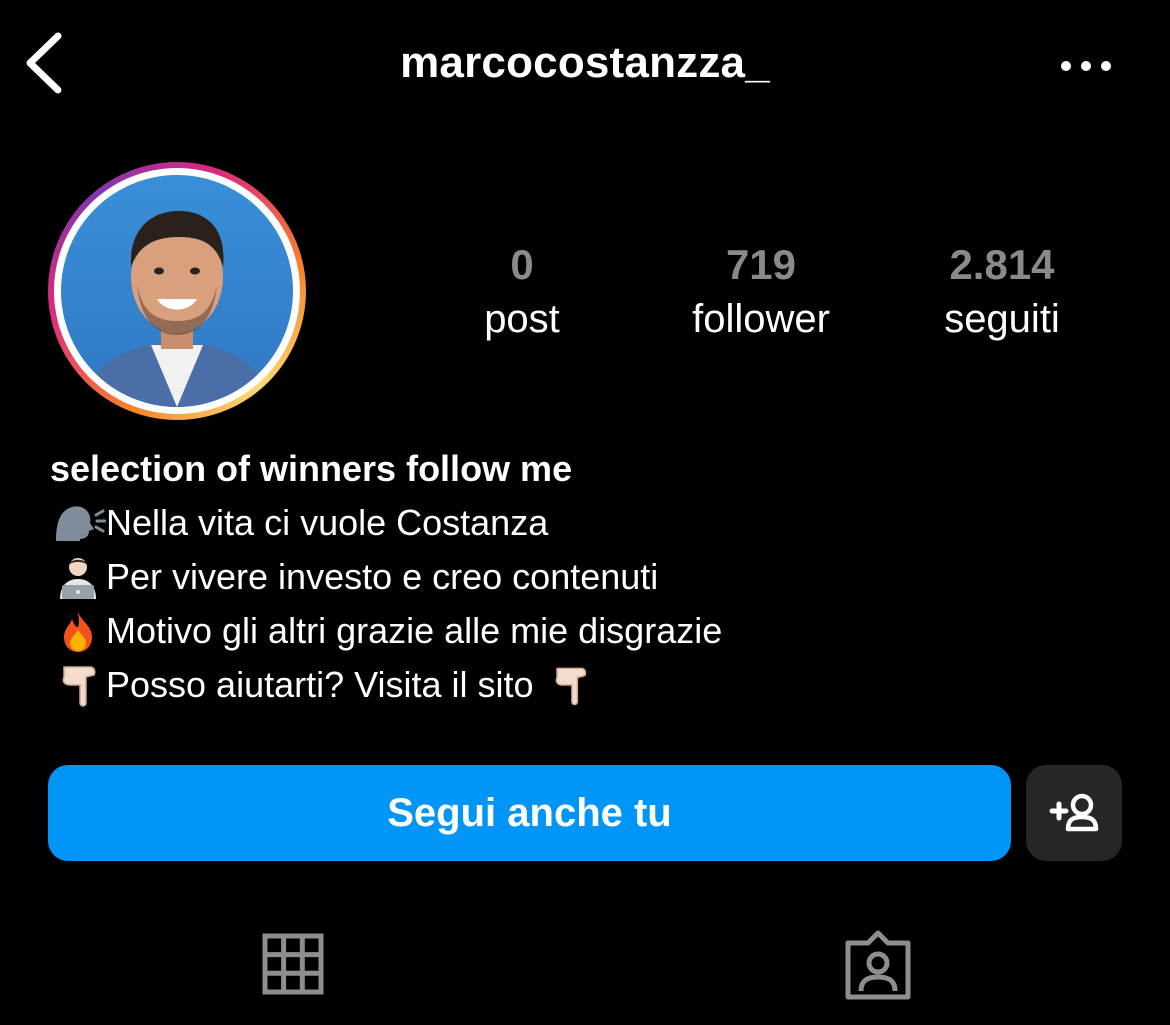  What do you see at coordinates (522, 319) in the screenshot?
I see `stat-posts-label: post` at bounding box center [522, 319].